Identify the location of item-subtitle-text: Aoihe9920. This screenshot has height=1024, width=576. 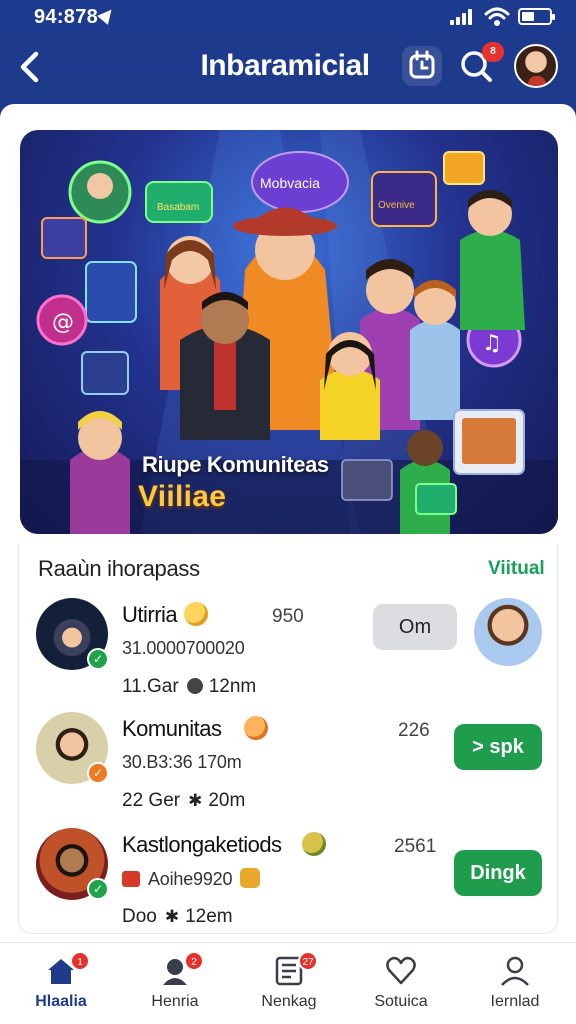
(190, 879).